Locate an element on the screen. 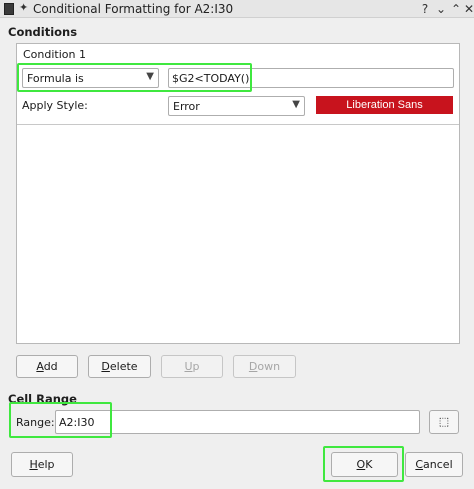 The width and height of the screenshot is (474, 489). condition-separator is located at coordinates (238, 124).